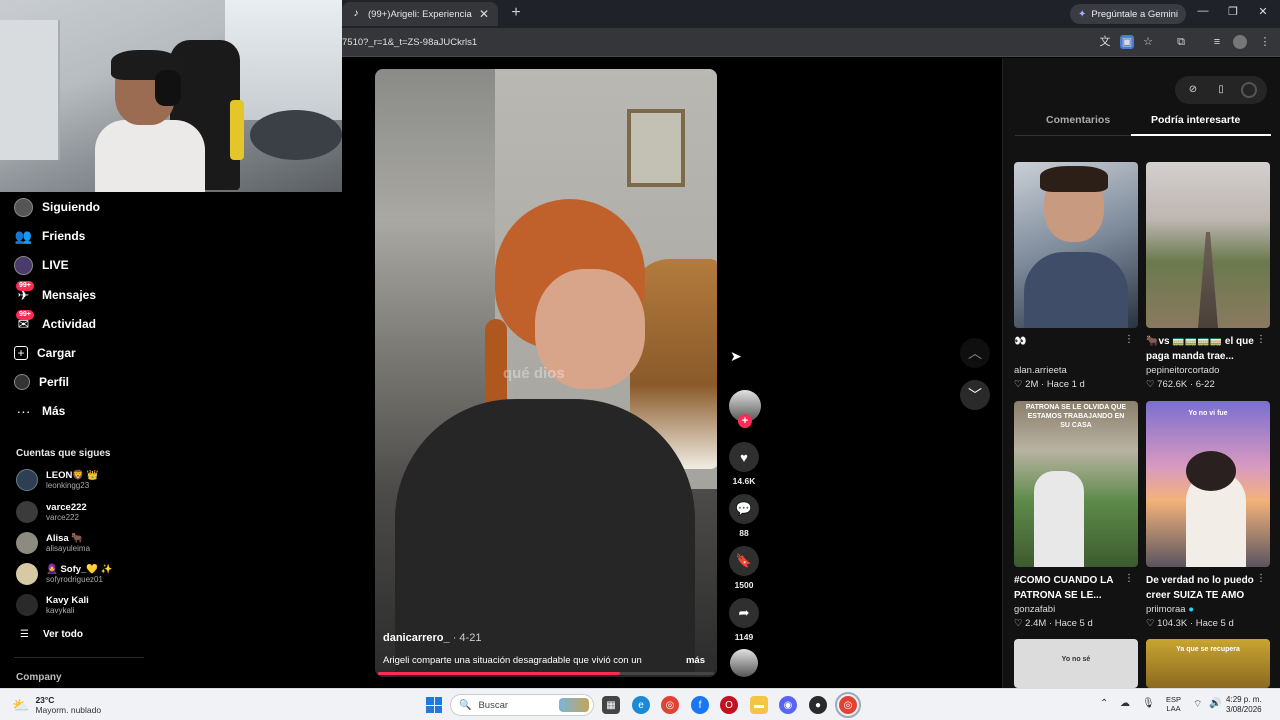 The width and height of the screenshot is (1280, 720). I want to click on card-author: alan.arrieeta, so click(1076, 370).